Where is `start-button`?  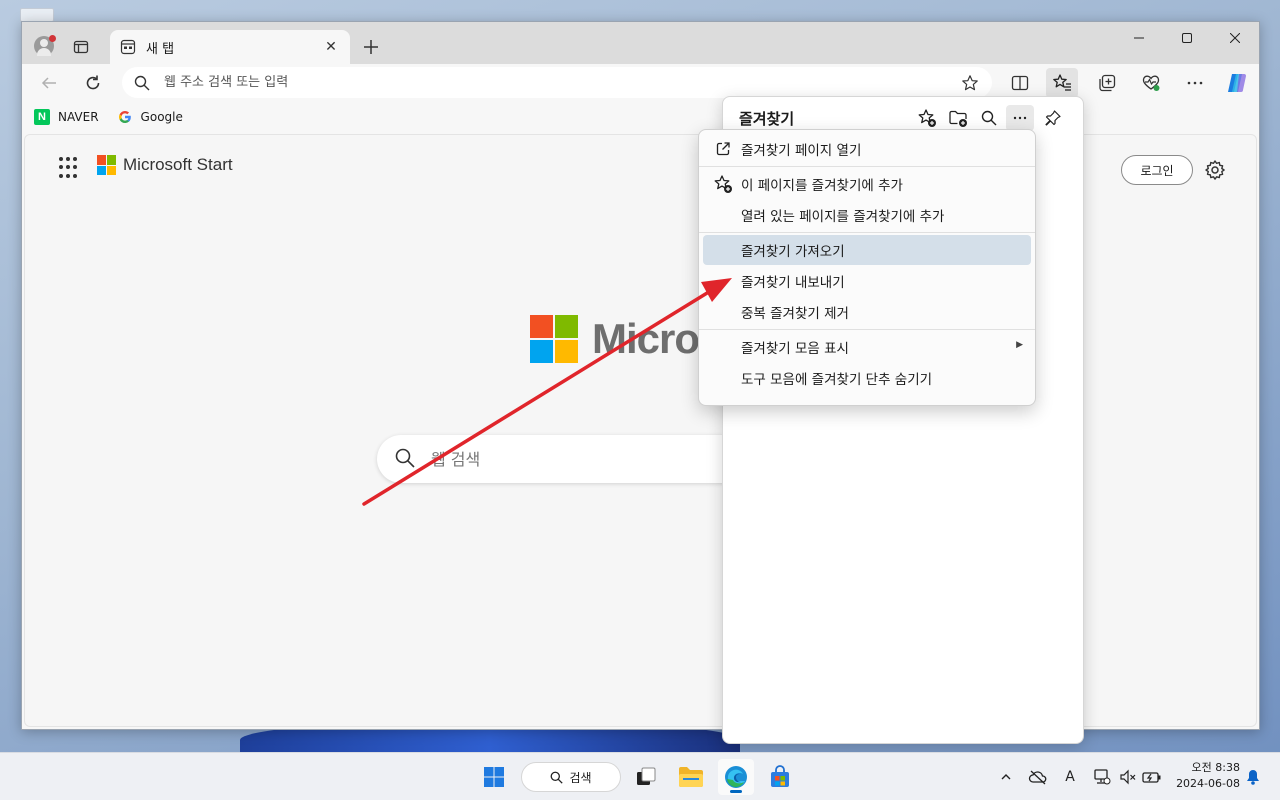 start-button is located at coordinates (494, 777).